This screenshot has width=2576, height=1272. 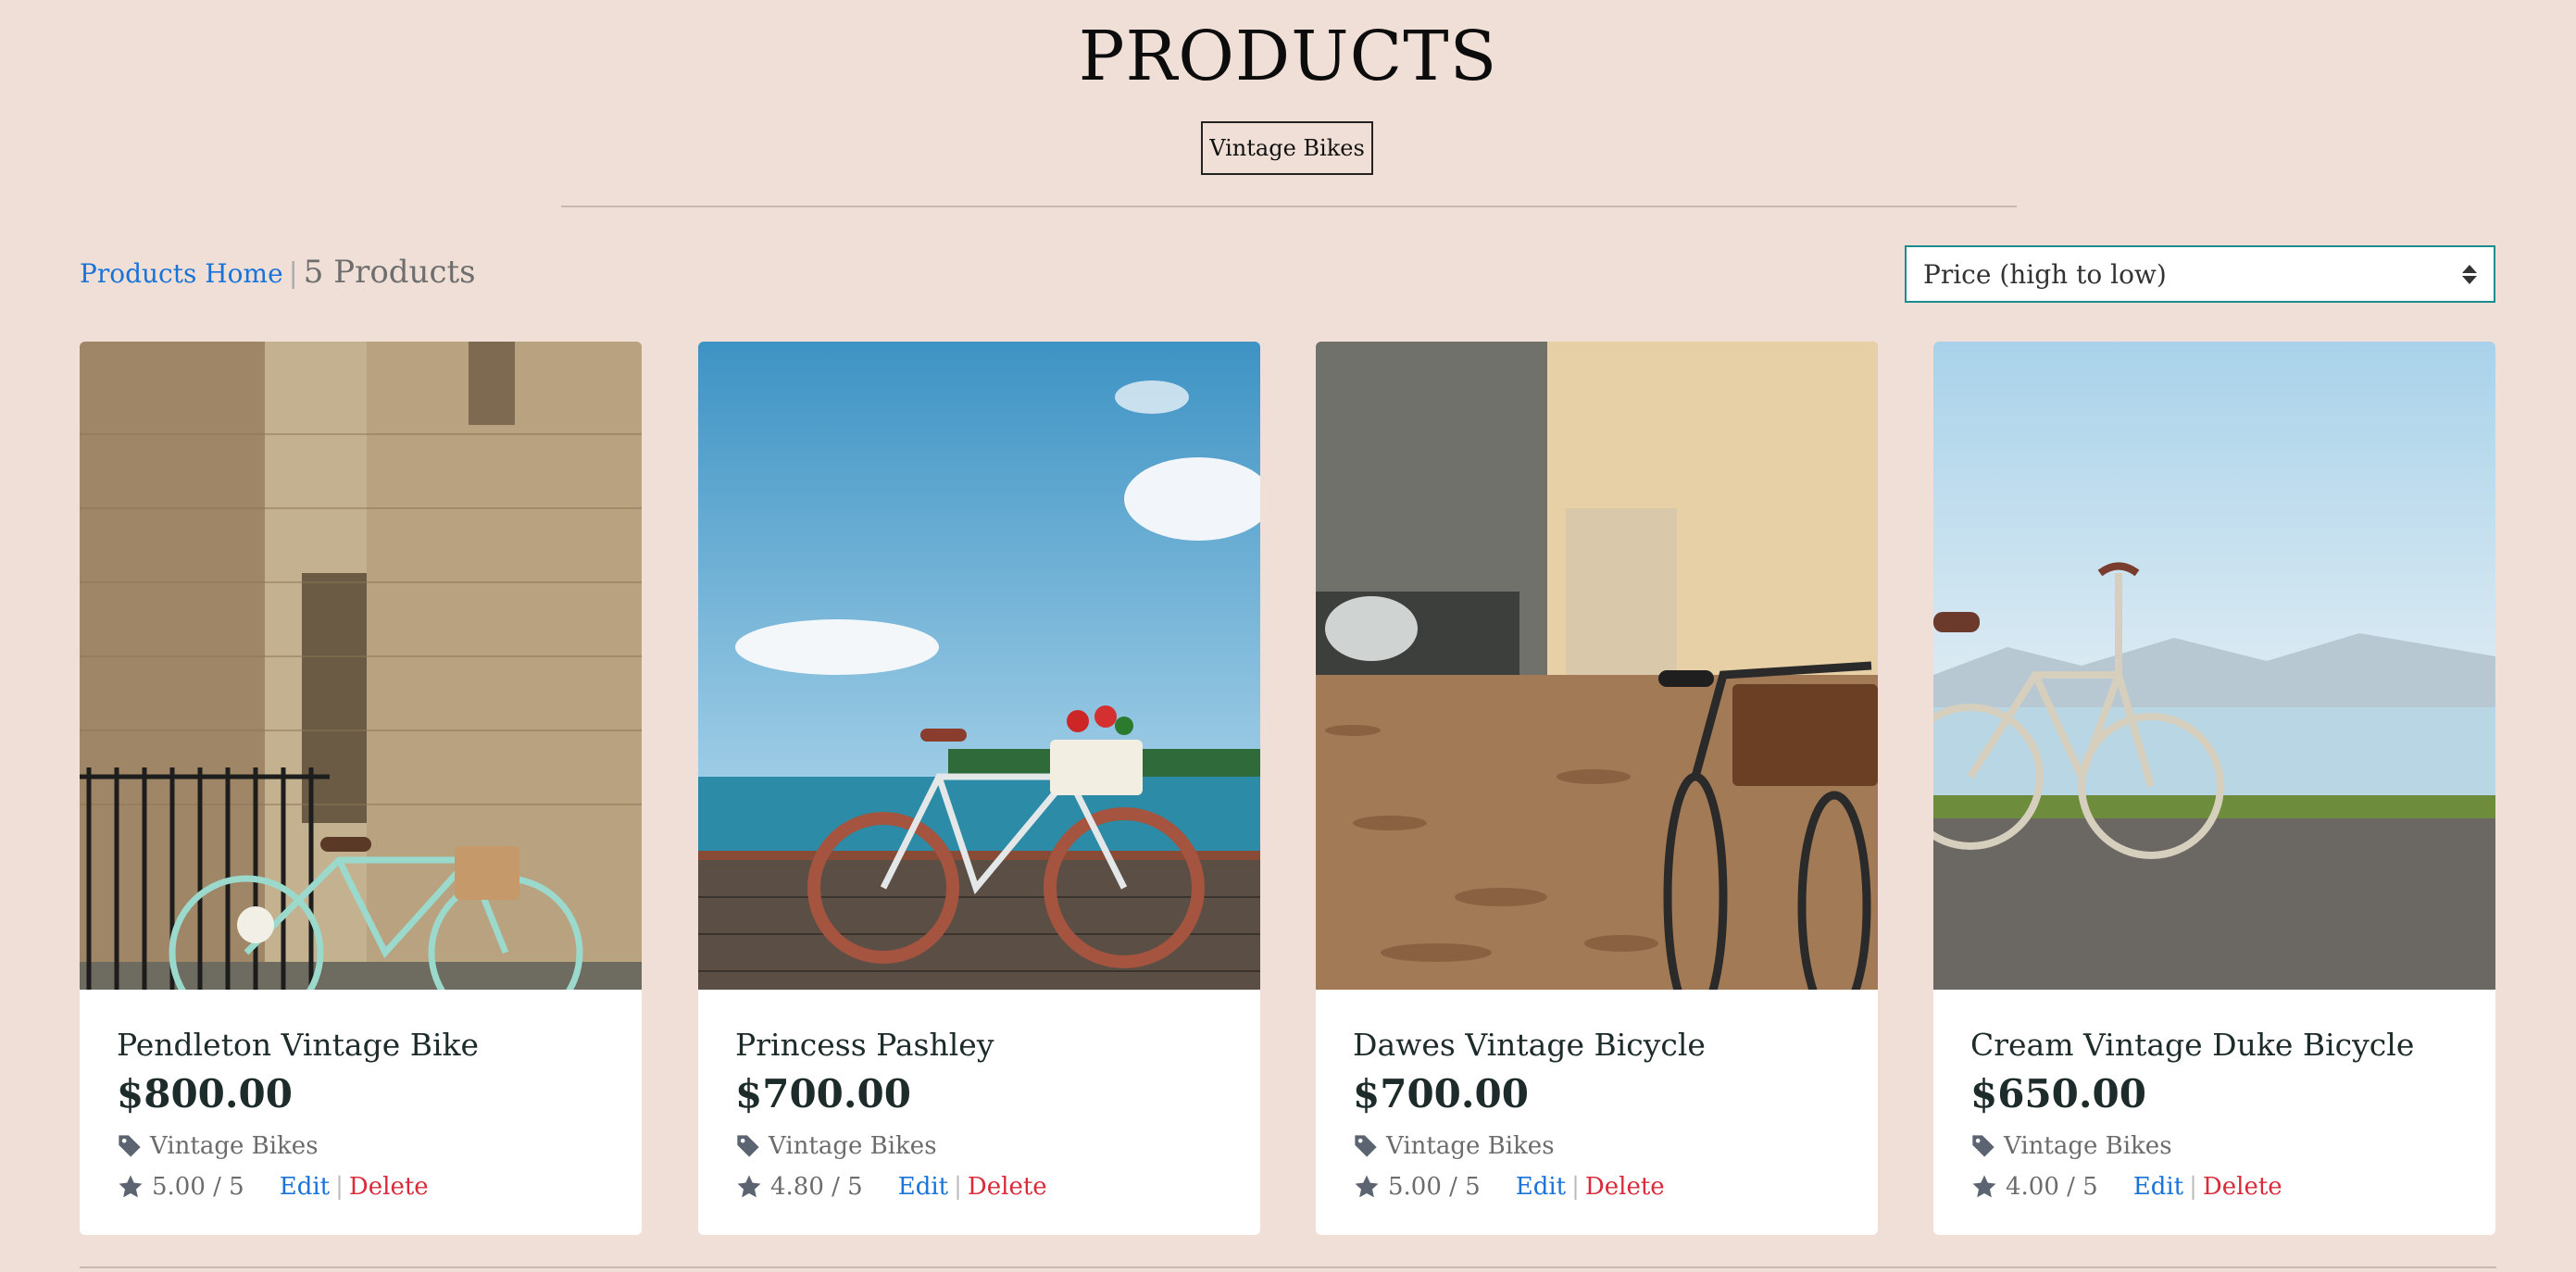 I want to click on product-name: Pendleton Vintage Bike, so click(x=366, y=1045).